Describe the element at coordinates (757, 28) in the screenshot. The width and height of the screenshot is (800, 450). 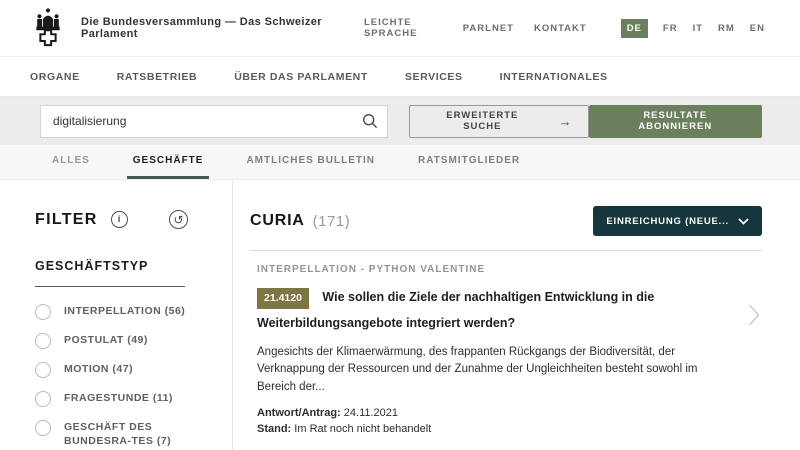
I see `lang-en: EN` at that location.